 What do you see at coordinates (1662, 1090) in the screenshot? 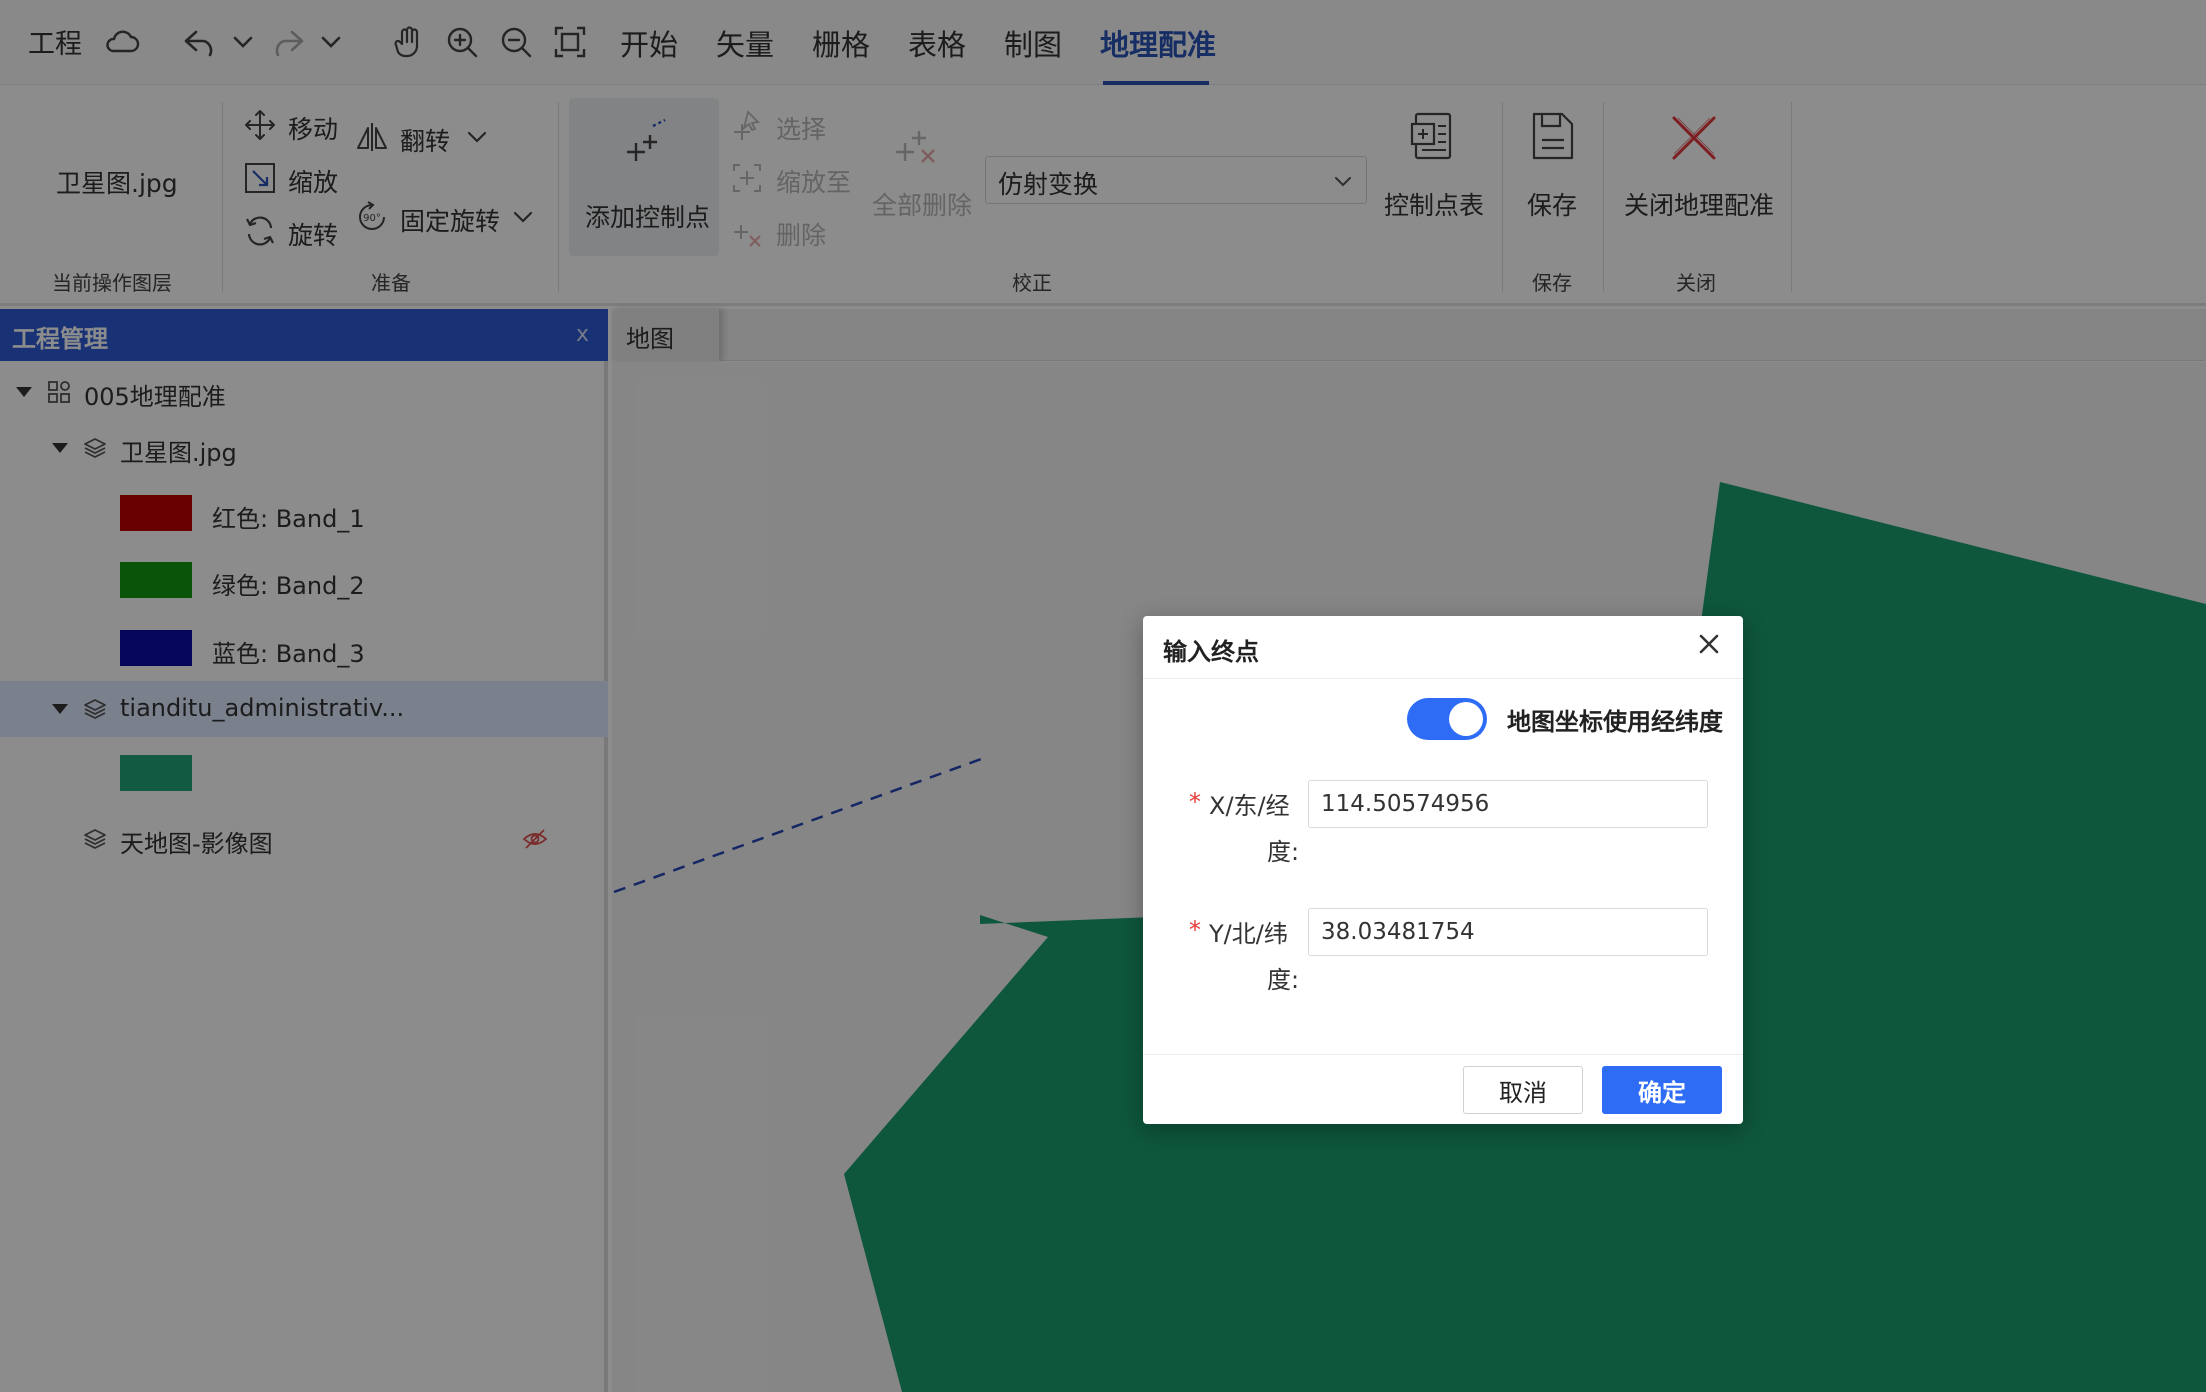
I see `confirm-button: 确定` at bounding box center [1662, 1090].